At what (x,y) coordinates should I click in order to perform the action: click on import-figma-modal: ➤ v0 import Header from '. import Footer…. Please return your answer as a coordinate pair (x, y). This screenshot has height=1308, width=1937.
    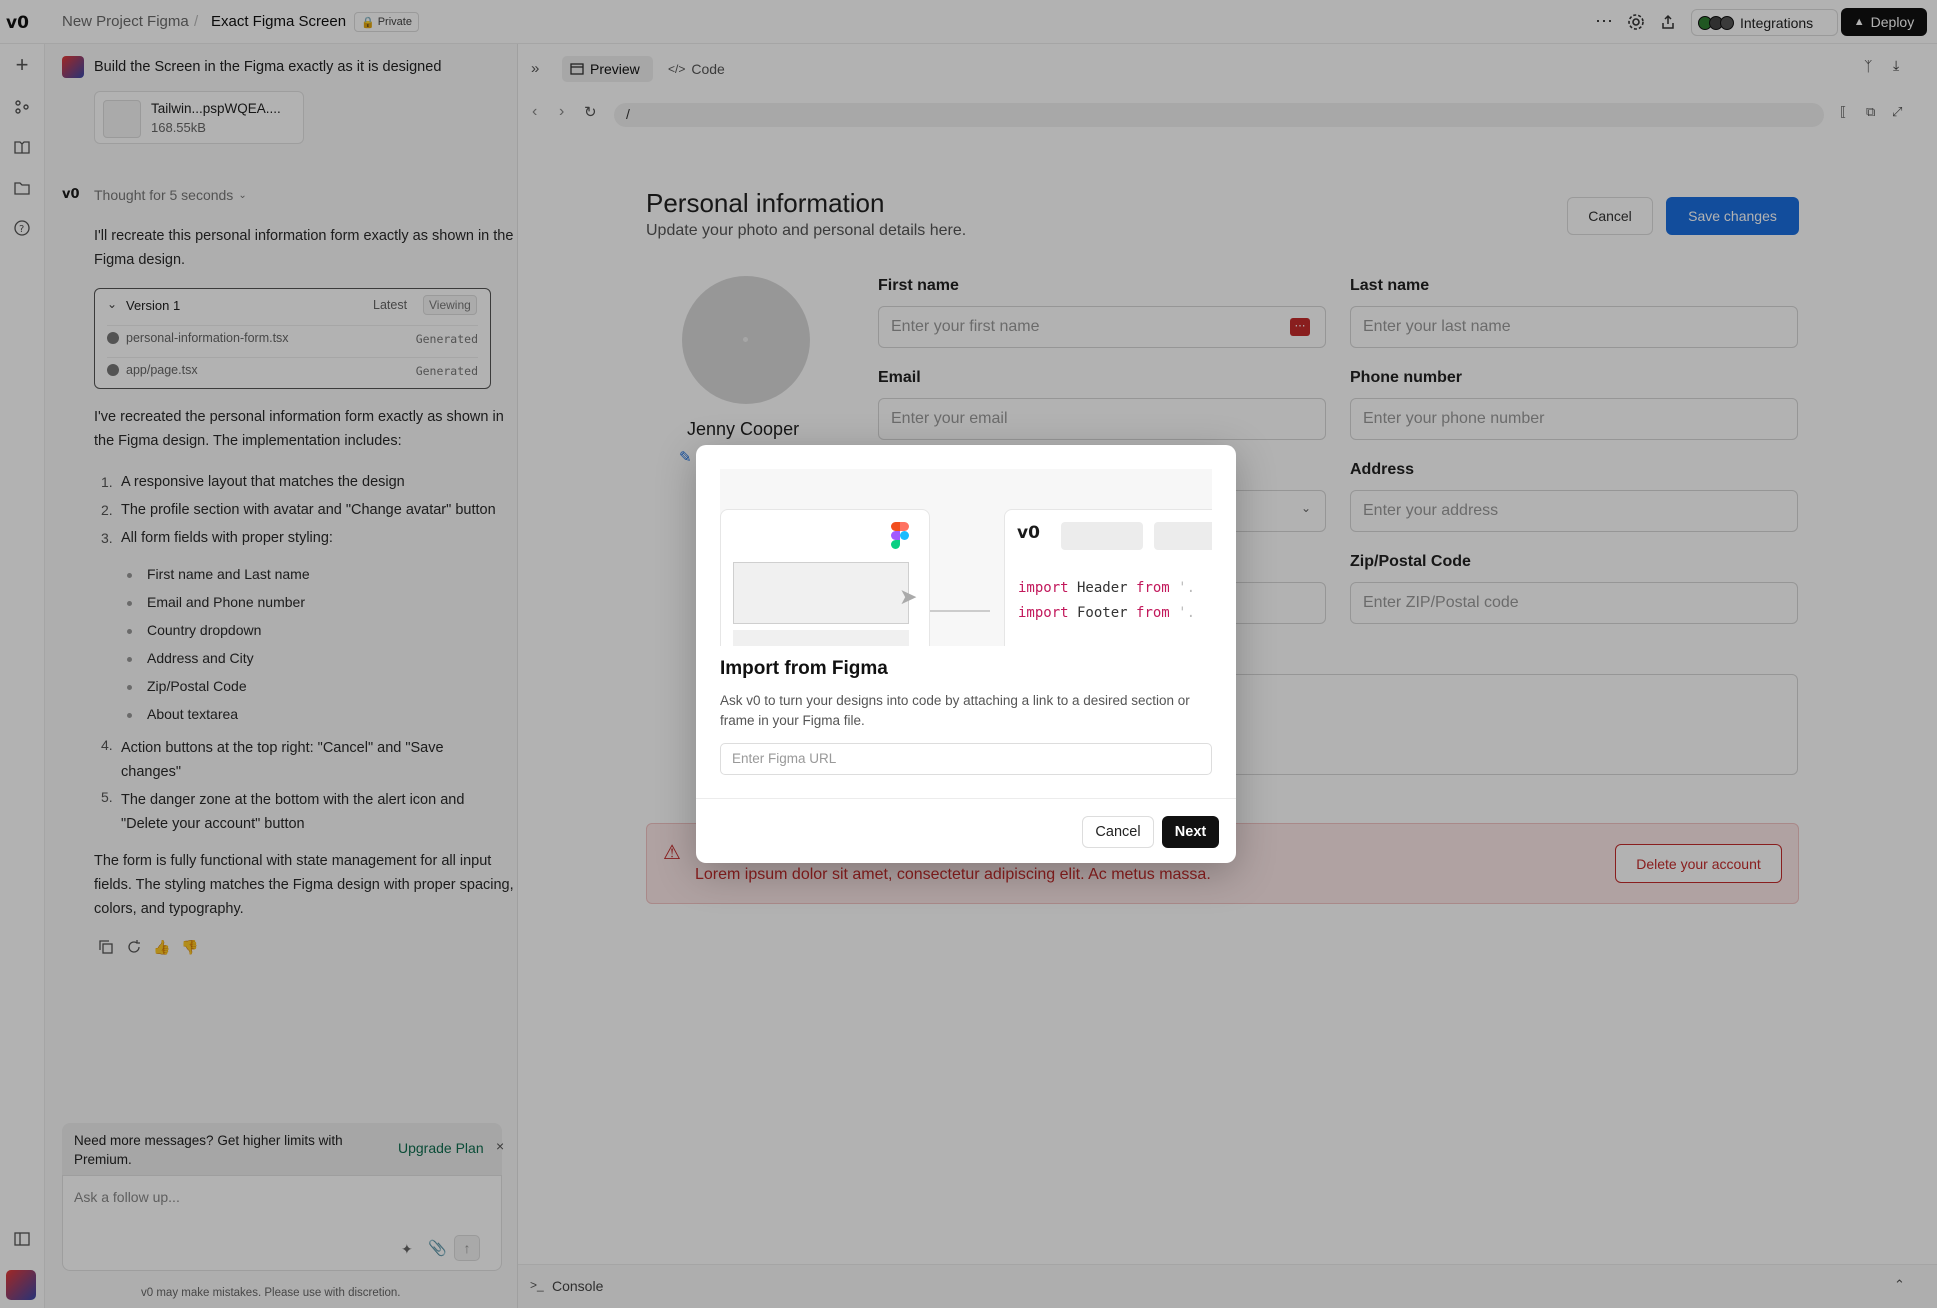
    Looking at the image, I should click on (966, 654).